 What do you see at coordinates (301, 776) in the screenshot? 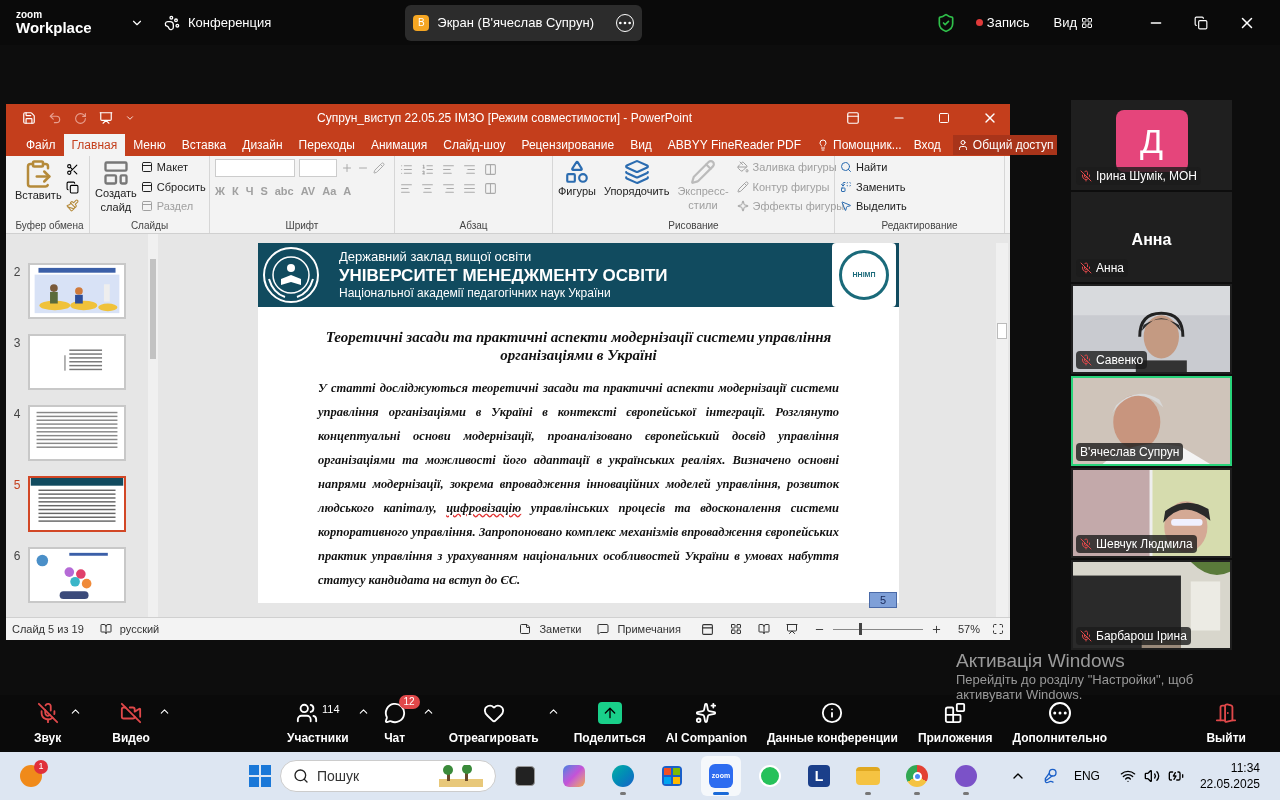
I see `search-icon` at bounding box center [301, 776].